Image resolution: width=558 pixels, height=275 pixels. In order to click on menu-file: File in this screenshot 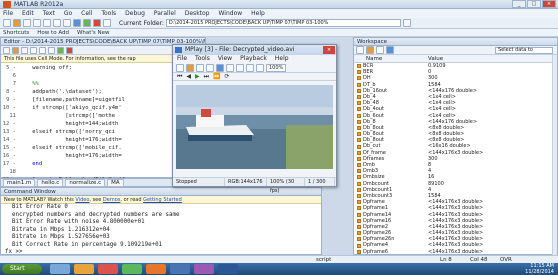, I will do `click(8, 13)`.